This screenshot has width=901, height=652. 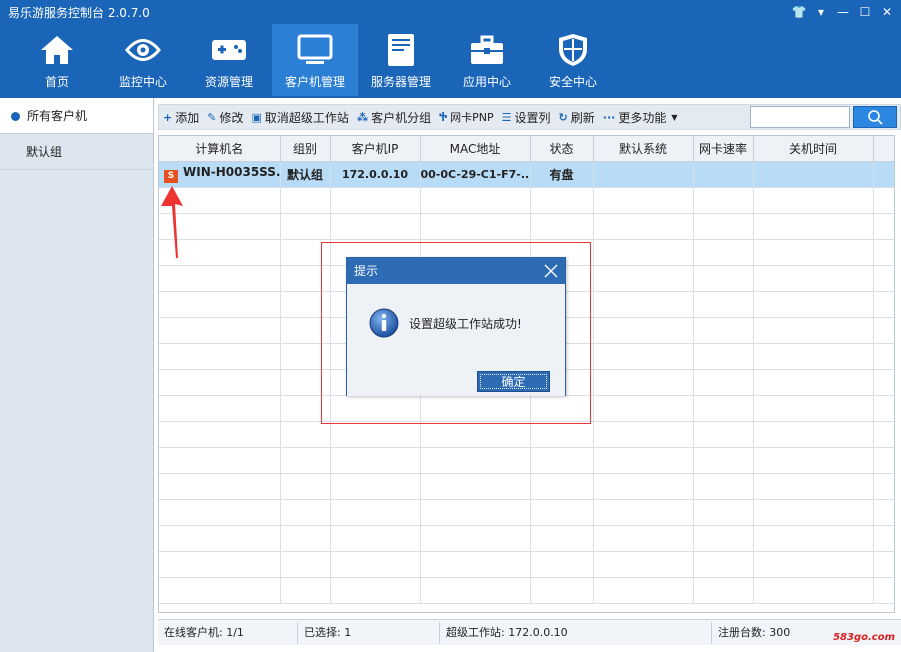 What do you see at coordinates (314, 82) in the screenshot?
I see `nav-label: 客户机管理` at bounding box center [314, 82].